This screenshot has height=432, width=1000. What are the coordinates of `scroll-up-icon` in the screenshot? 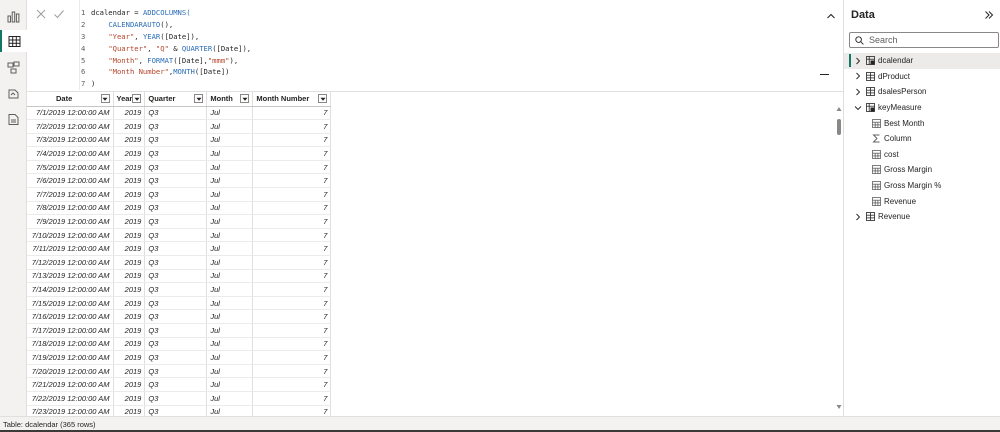 It's located at (839, 109).